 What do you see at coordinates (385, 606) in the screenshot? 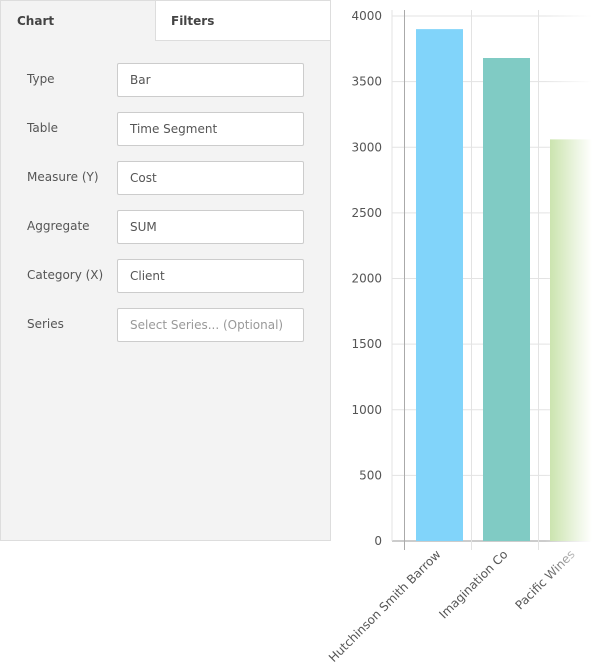
I see `x-tick-label: Hutchinson Smith Barrow` at bounding box center [385, 606].